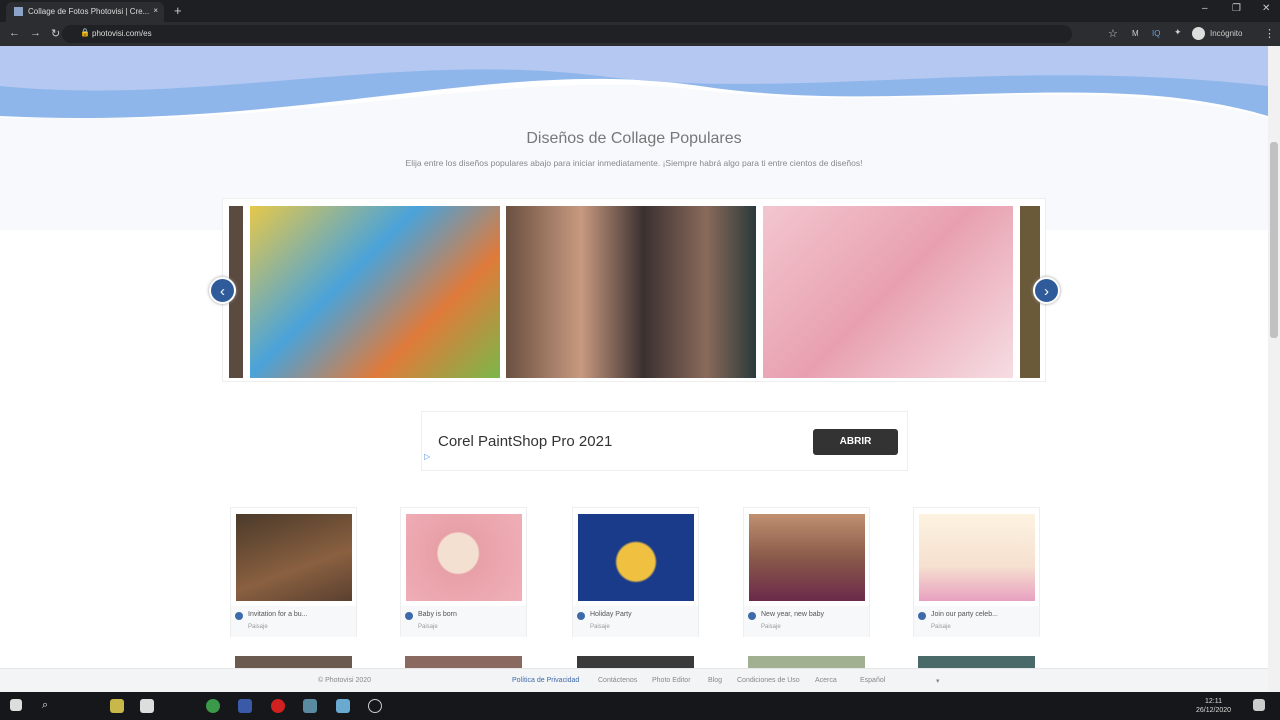 This screenshot has height=720, width=1280. Describe the element at coordinates (85, 32) in the screenshot. I see `lock-icon: 🔒` at that location.